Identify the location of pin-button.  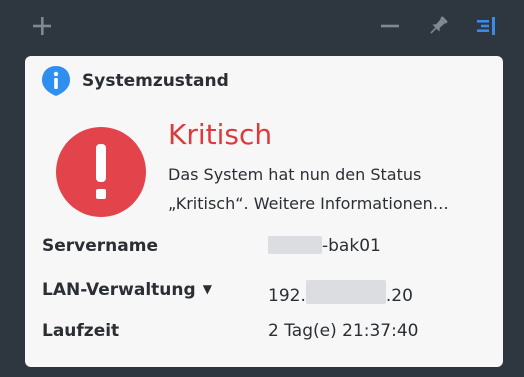
(438, 26).